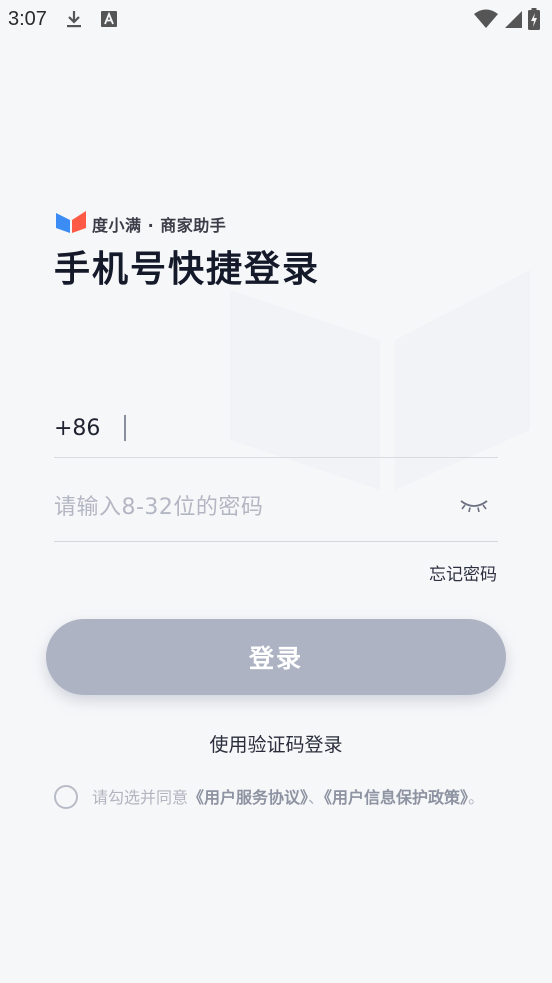  Describe the element at coordinates (256, 505) in the screenshot. I see `password-input: 请输入8-32位的密码` at that location.